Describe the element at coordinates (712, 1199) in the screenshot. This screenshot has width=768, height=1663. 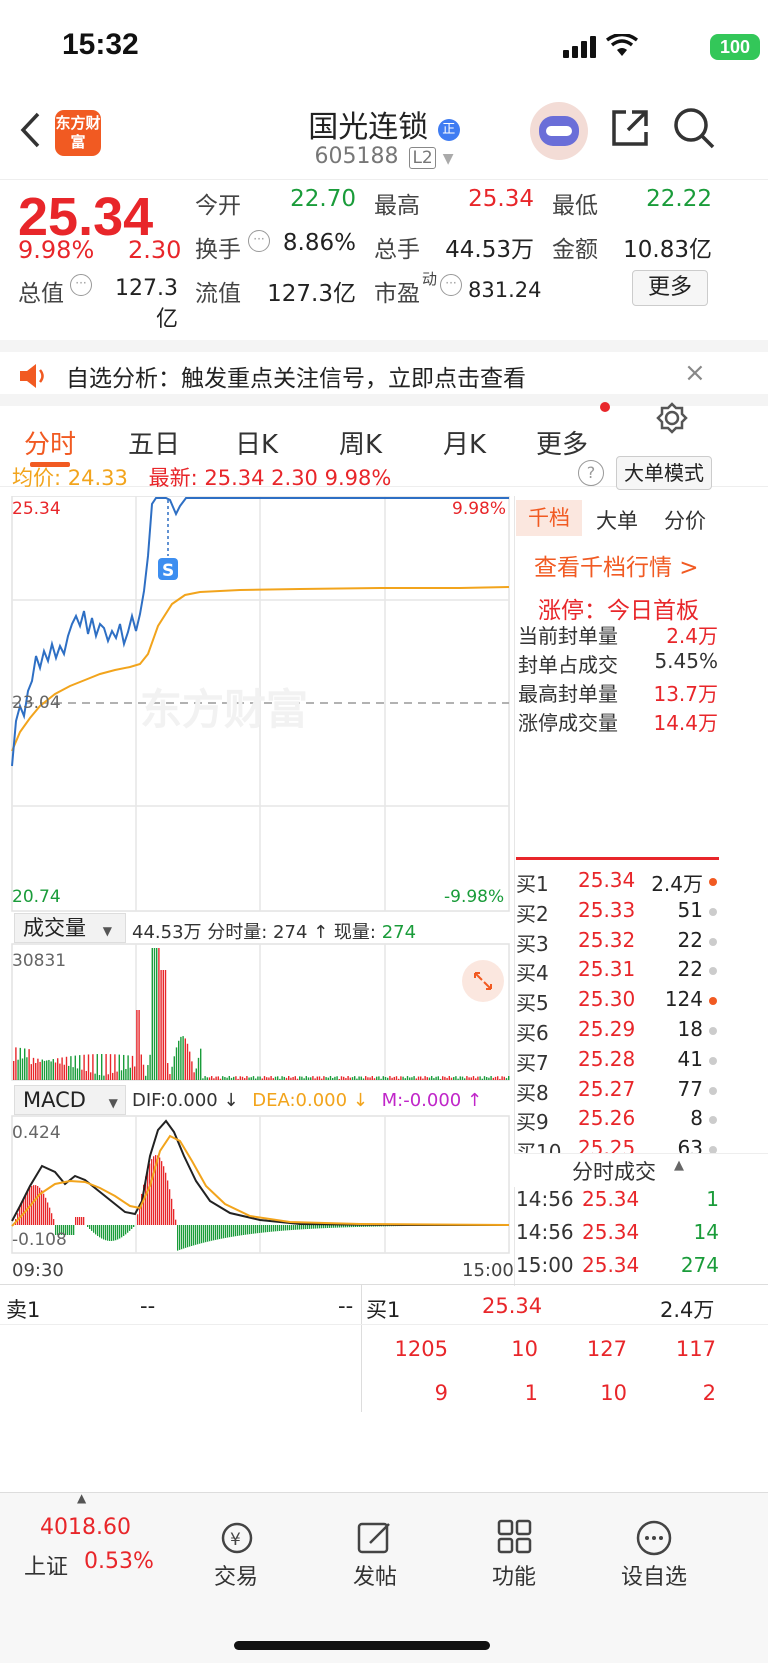
I see `tick-volume: 1` at that location.